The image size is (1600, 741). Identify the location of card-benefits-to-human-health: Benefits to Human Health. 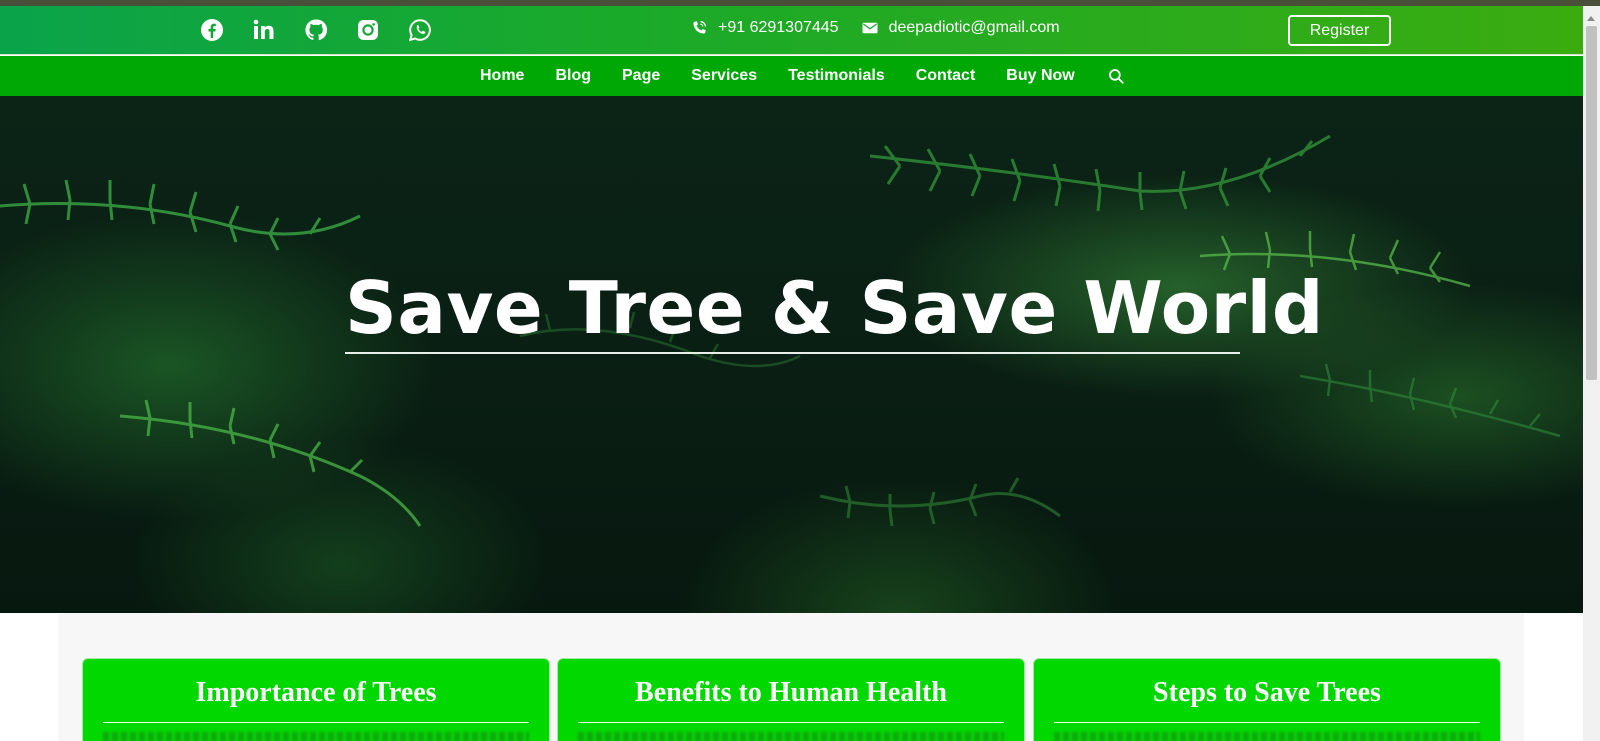
(791, 699).